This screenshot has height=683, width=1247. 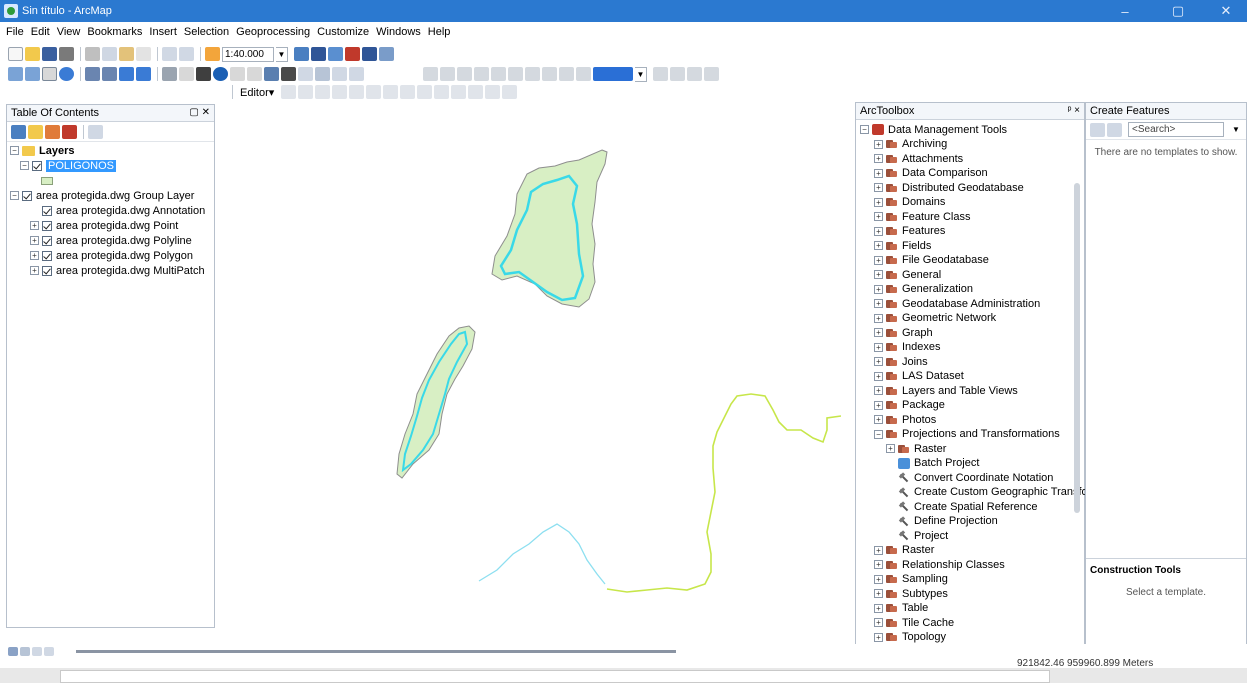 What do you see at coordinates (257, 92) in the screenshot?
I see `editor-menu-button: Editor▾` at bounding box center [257, 92].